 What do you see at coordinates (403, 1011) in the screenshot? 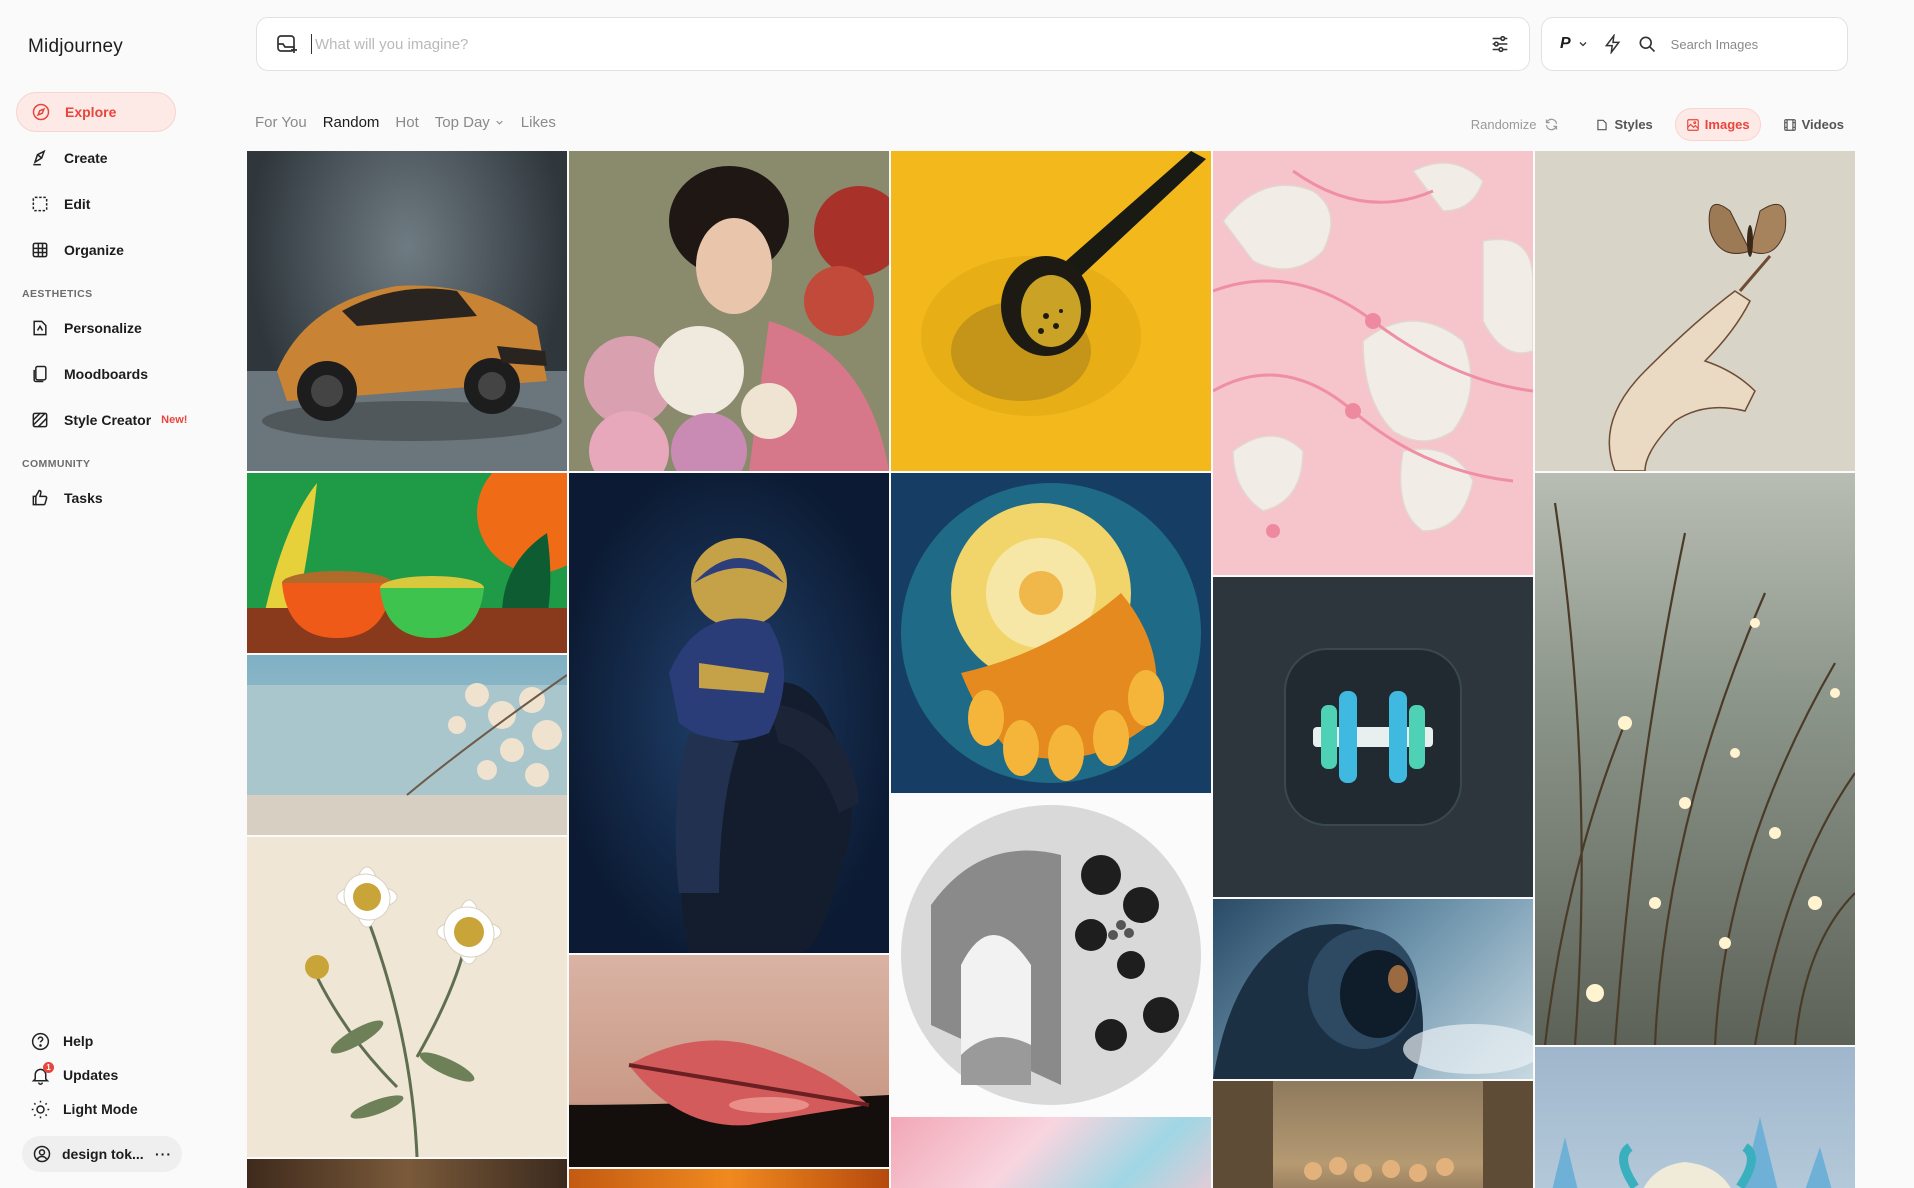
I see `daisy-art` at bounding box center [403, 1011].